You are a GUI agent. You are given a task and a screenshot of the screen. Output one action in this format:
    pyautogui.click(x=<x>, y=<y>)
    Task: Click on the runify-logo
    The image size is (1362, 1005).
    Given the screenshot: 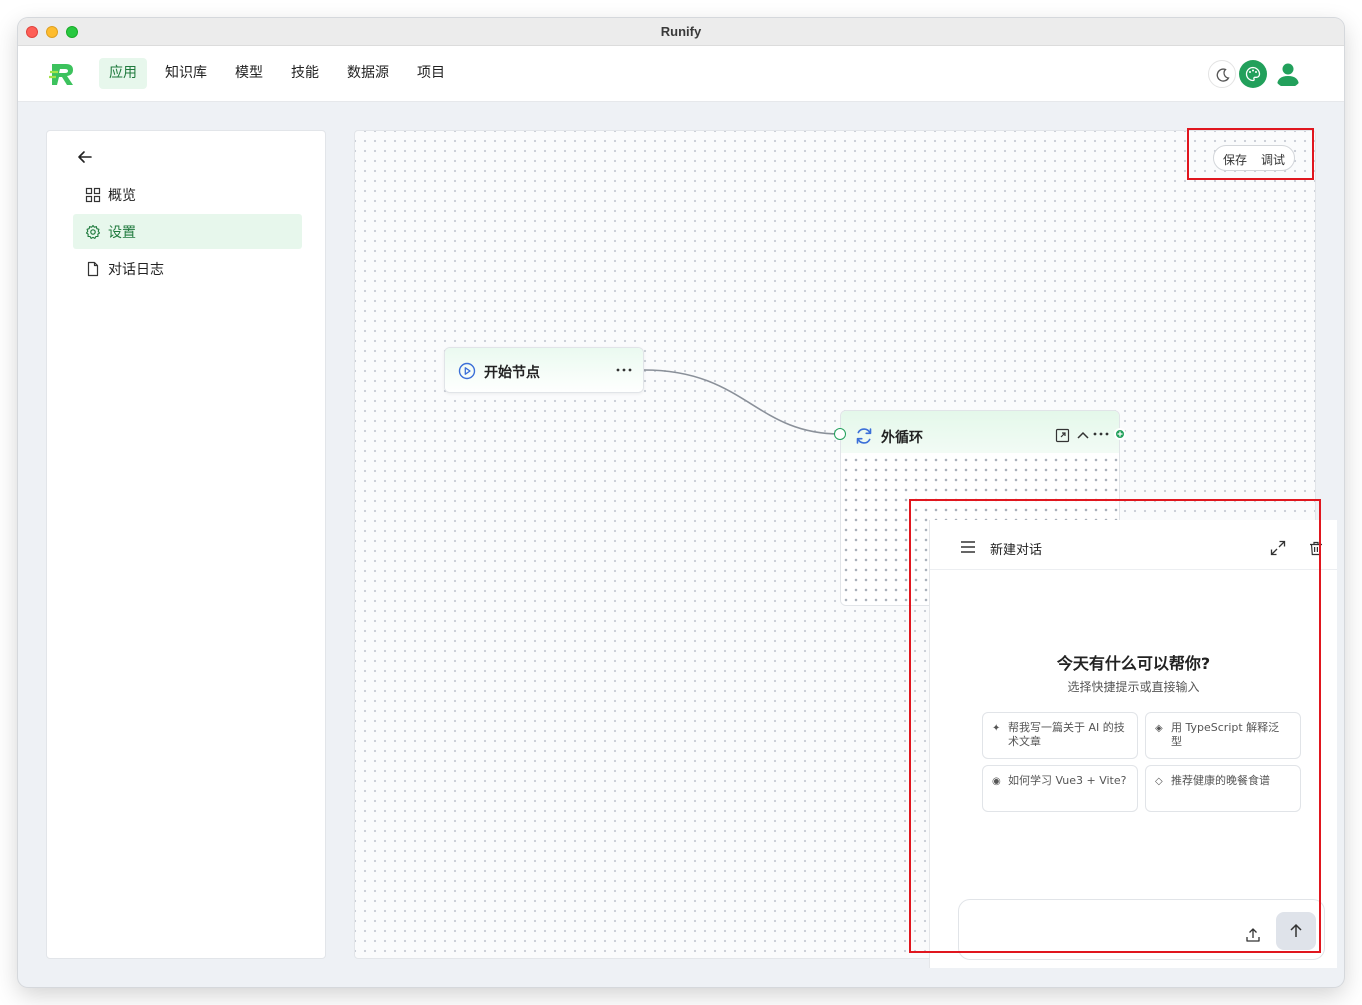 What is the action you would take?
    pyautogui.click(x=63, y=74)
    